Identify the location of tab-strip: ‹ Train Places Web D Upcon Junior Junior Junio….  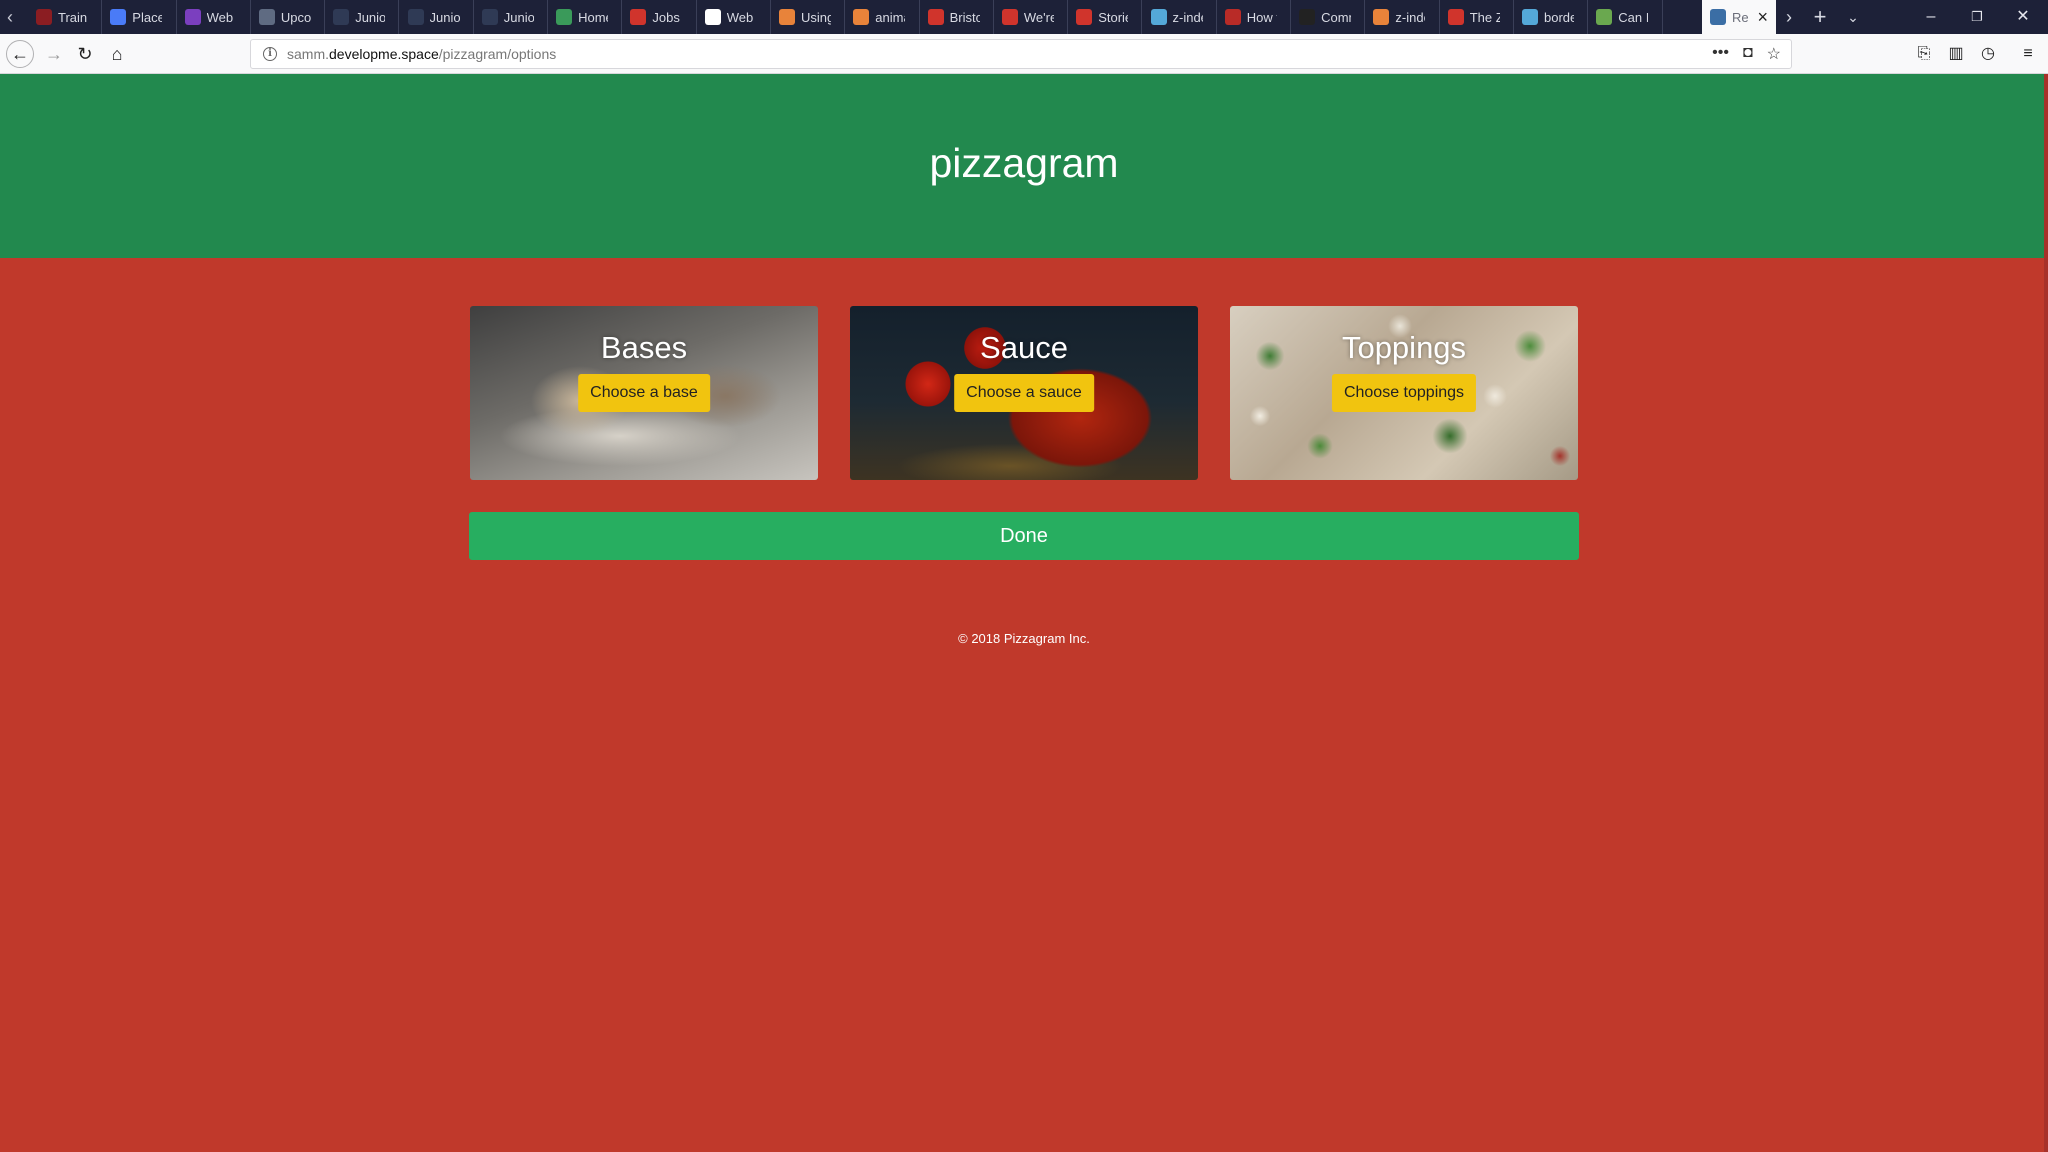
(1024, 17).